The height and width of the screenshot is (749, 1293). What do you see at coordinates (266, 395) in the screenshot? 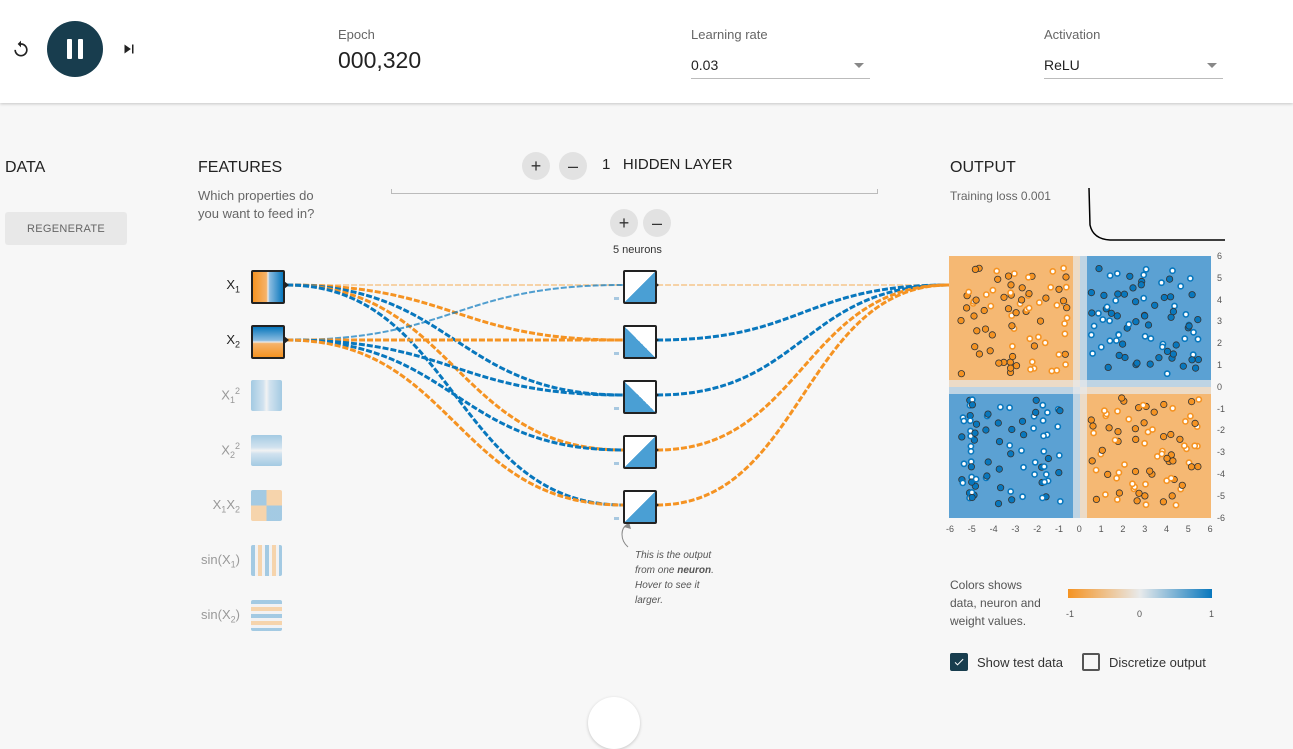
I see `feature-x1-squared` at bounding box center [266, 395].